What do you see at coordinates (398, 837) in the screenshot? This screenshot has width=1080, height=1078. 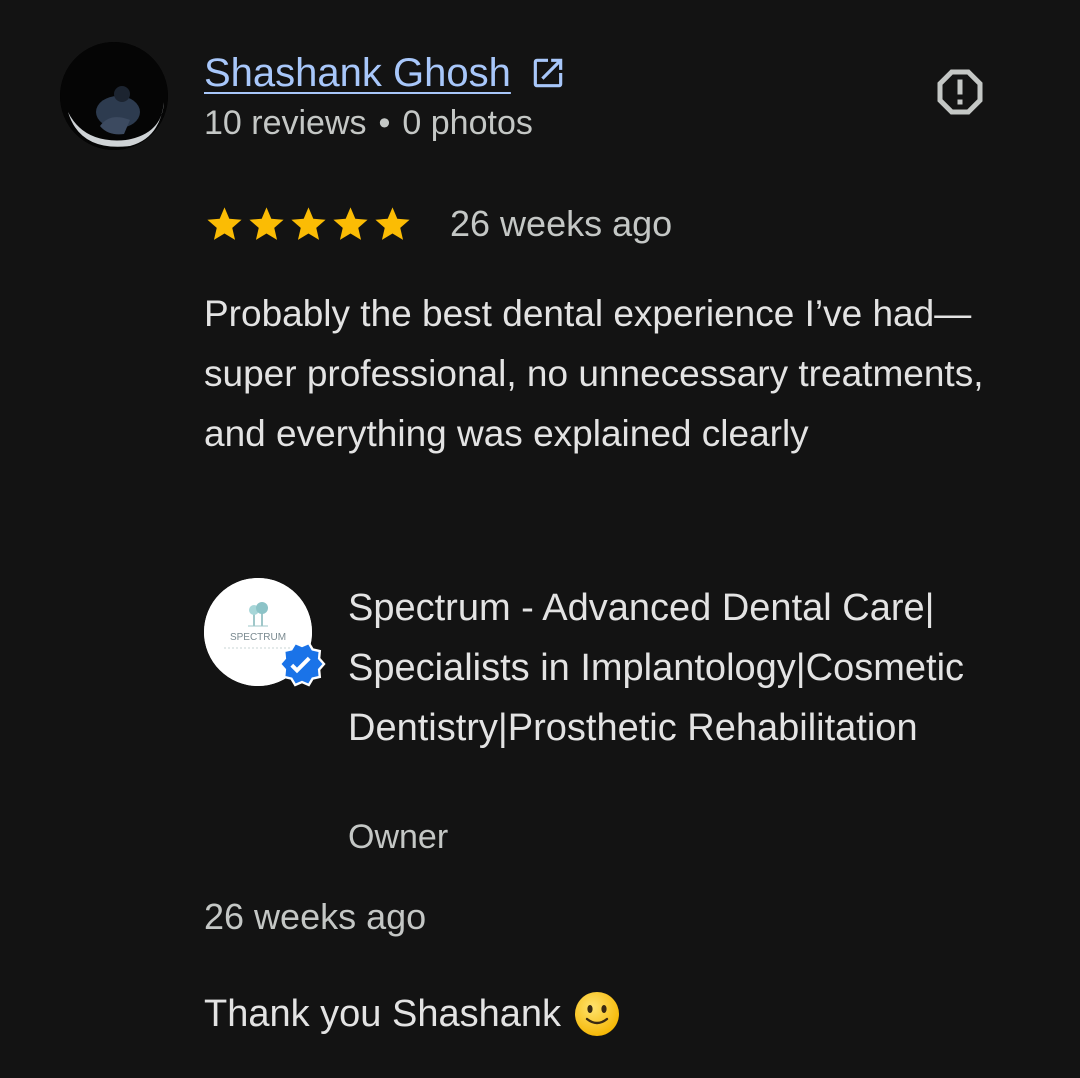 I see `owner-role-label: Owner` at bounding box center [398, 837].